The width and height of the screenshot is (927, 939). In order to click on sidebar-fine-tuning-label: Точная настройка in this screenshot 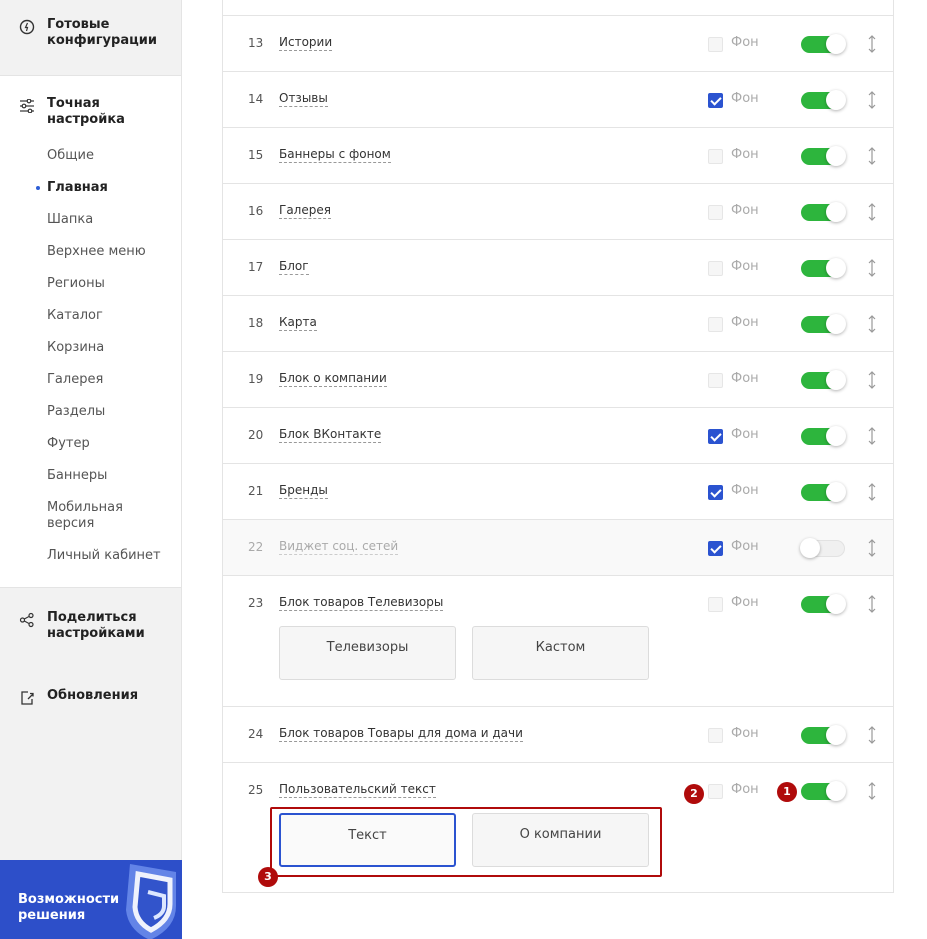, I will do `click(86, 111)`.